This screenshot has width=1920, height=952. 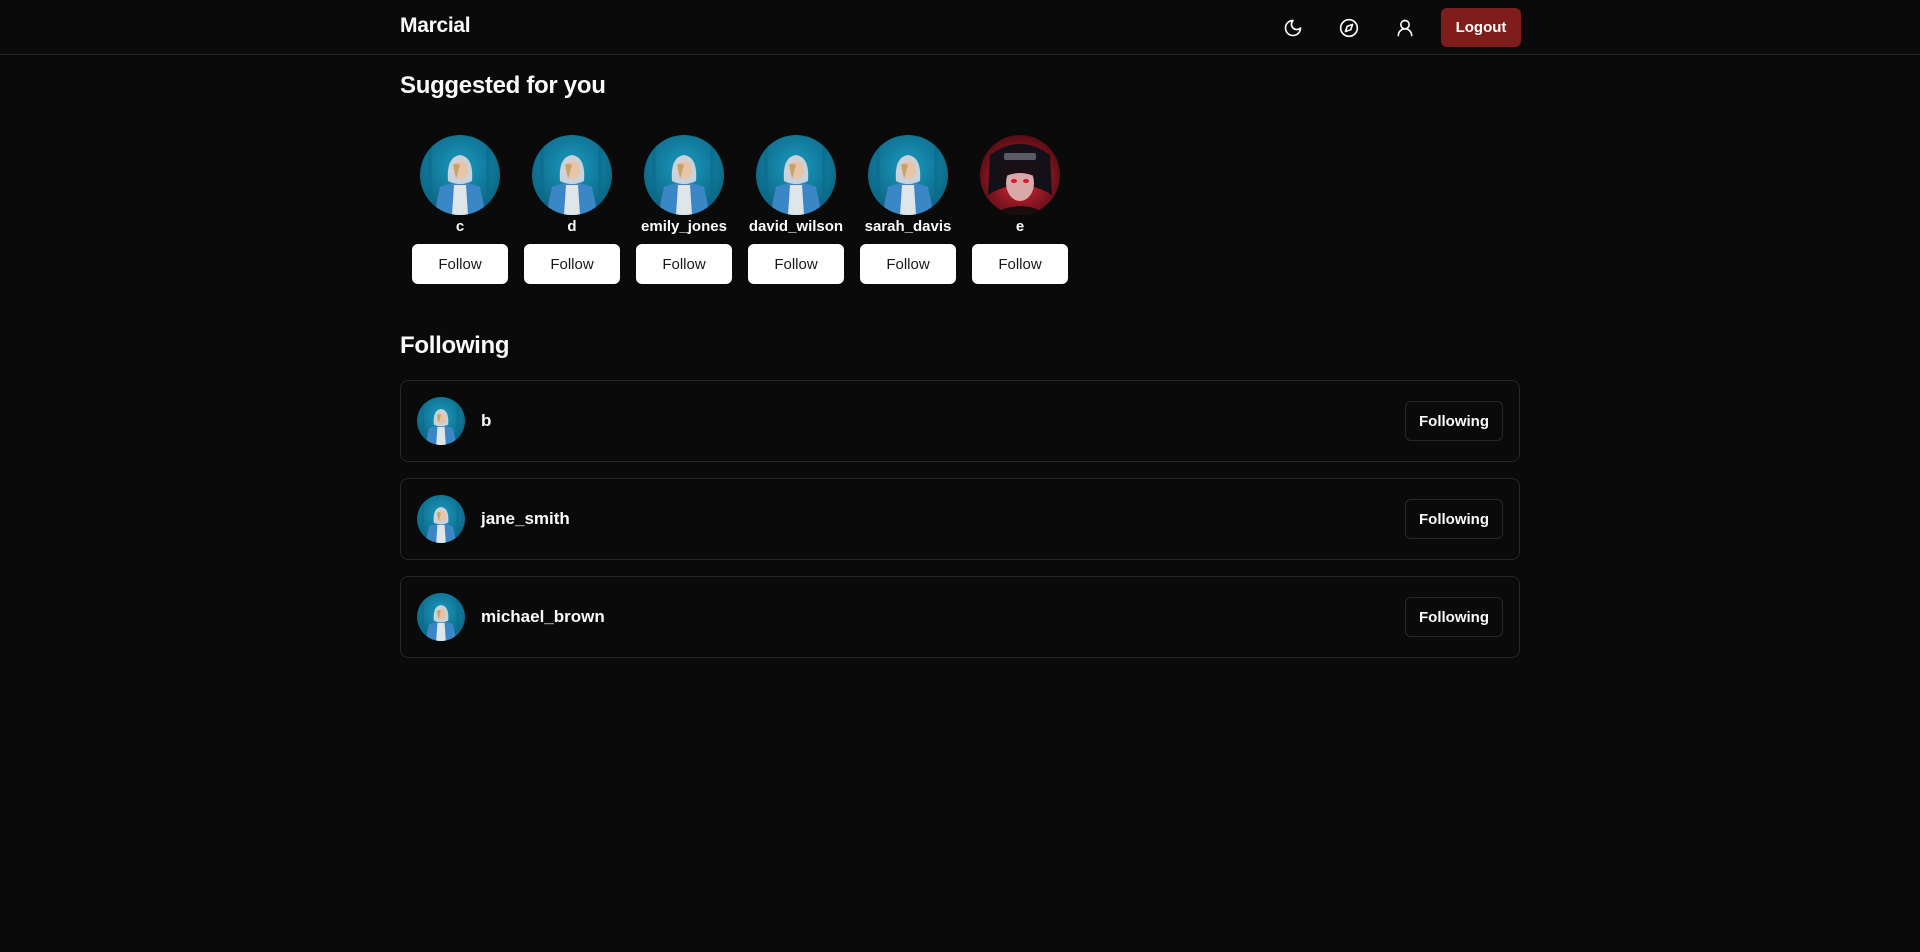 What do you see at coordinates (486, 421) in the screenshot?
I see `following-username: b` at bounding box center [486, 421].